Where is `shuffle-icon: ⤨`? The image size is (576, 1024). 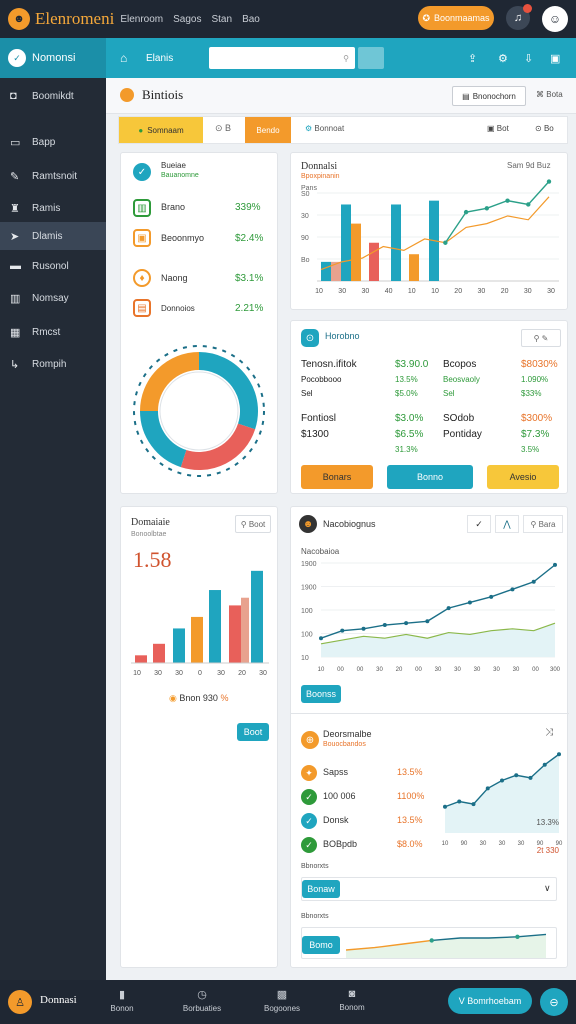
shuffle-icon: ⤨ is located at coordinates (549, 732).